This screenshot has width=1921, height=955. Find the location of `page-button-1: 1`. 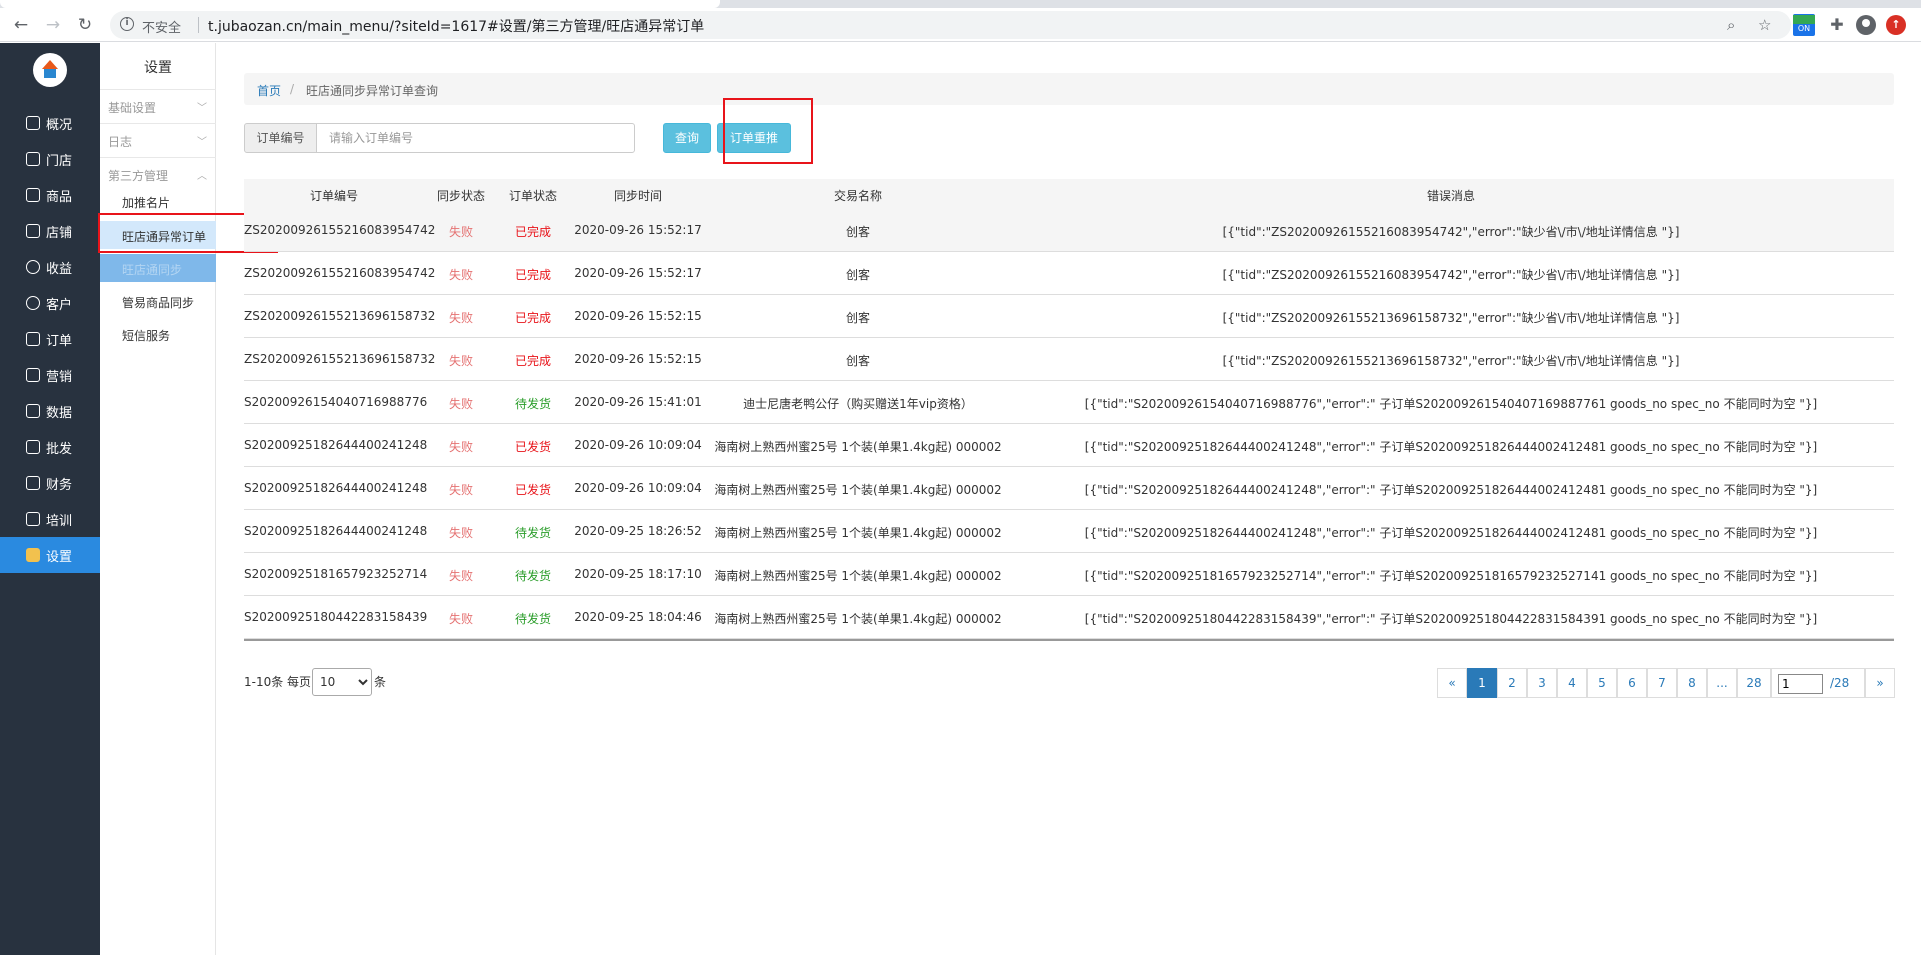

page-button-1: 1 is located at coordinates (1482, 683).